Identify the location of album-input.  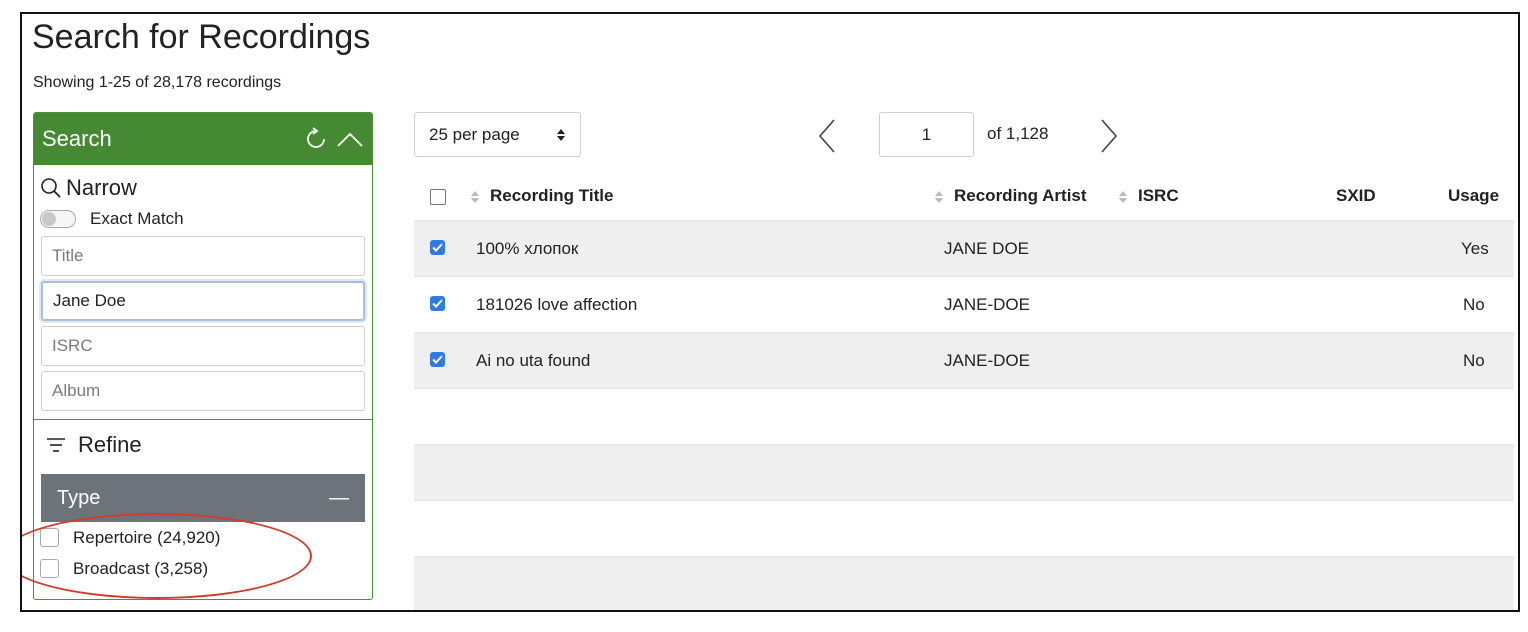
(203, 391).